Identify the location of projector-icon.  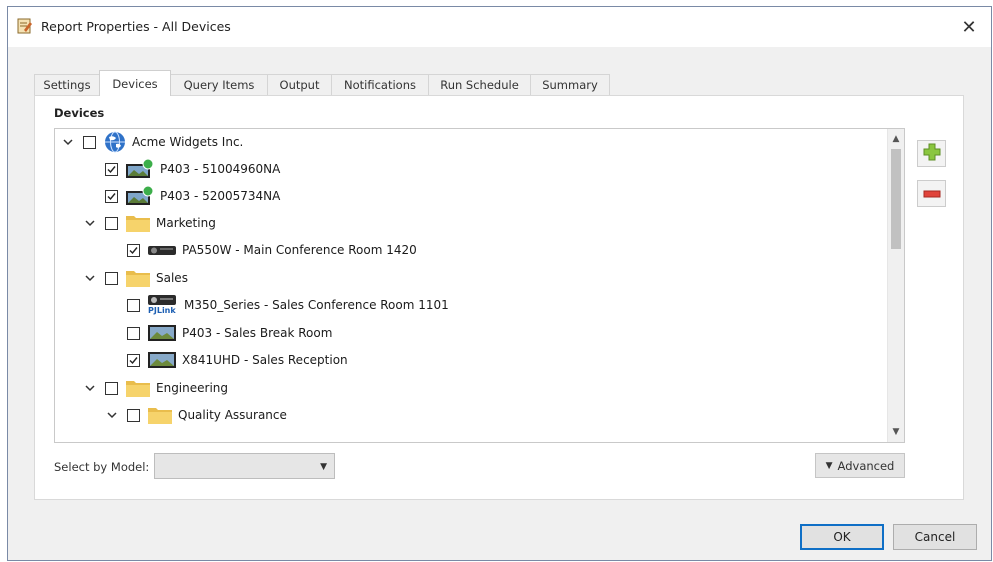
(162, 250).